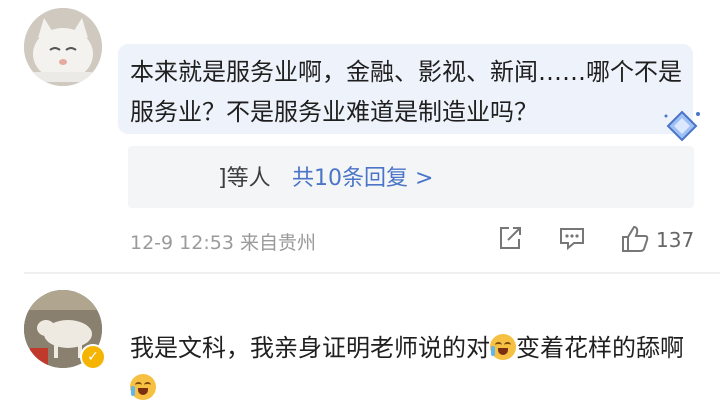 The width and height of the screenshot is (720, 408). What do you see at coordinates (675, 240) in the screenshot?
I see `like-count: 137` at bounding box center [675, 240].